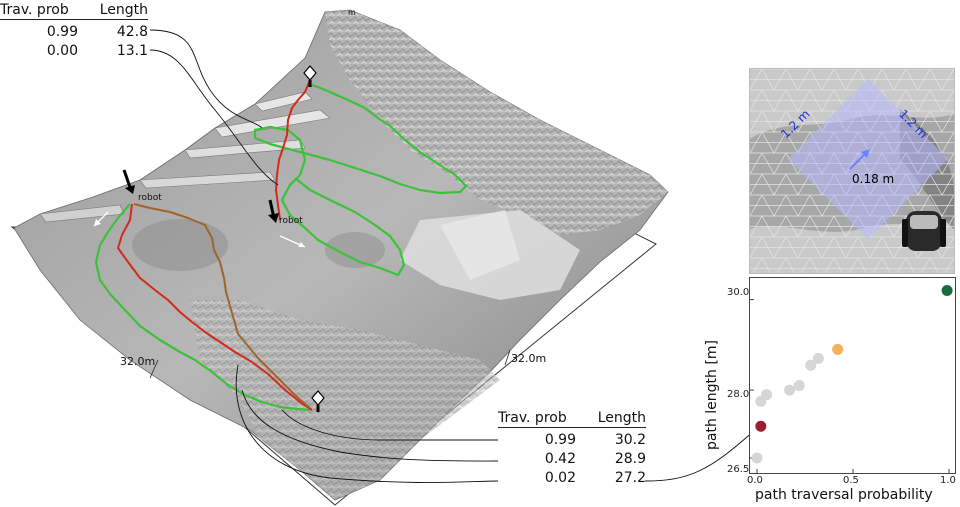 The image size is (960, 507). Describe the element at coordinates (291, 221) in the screenshot. I see `robot-label-right: robot` at that location.